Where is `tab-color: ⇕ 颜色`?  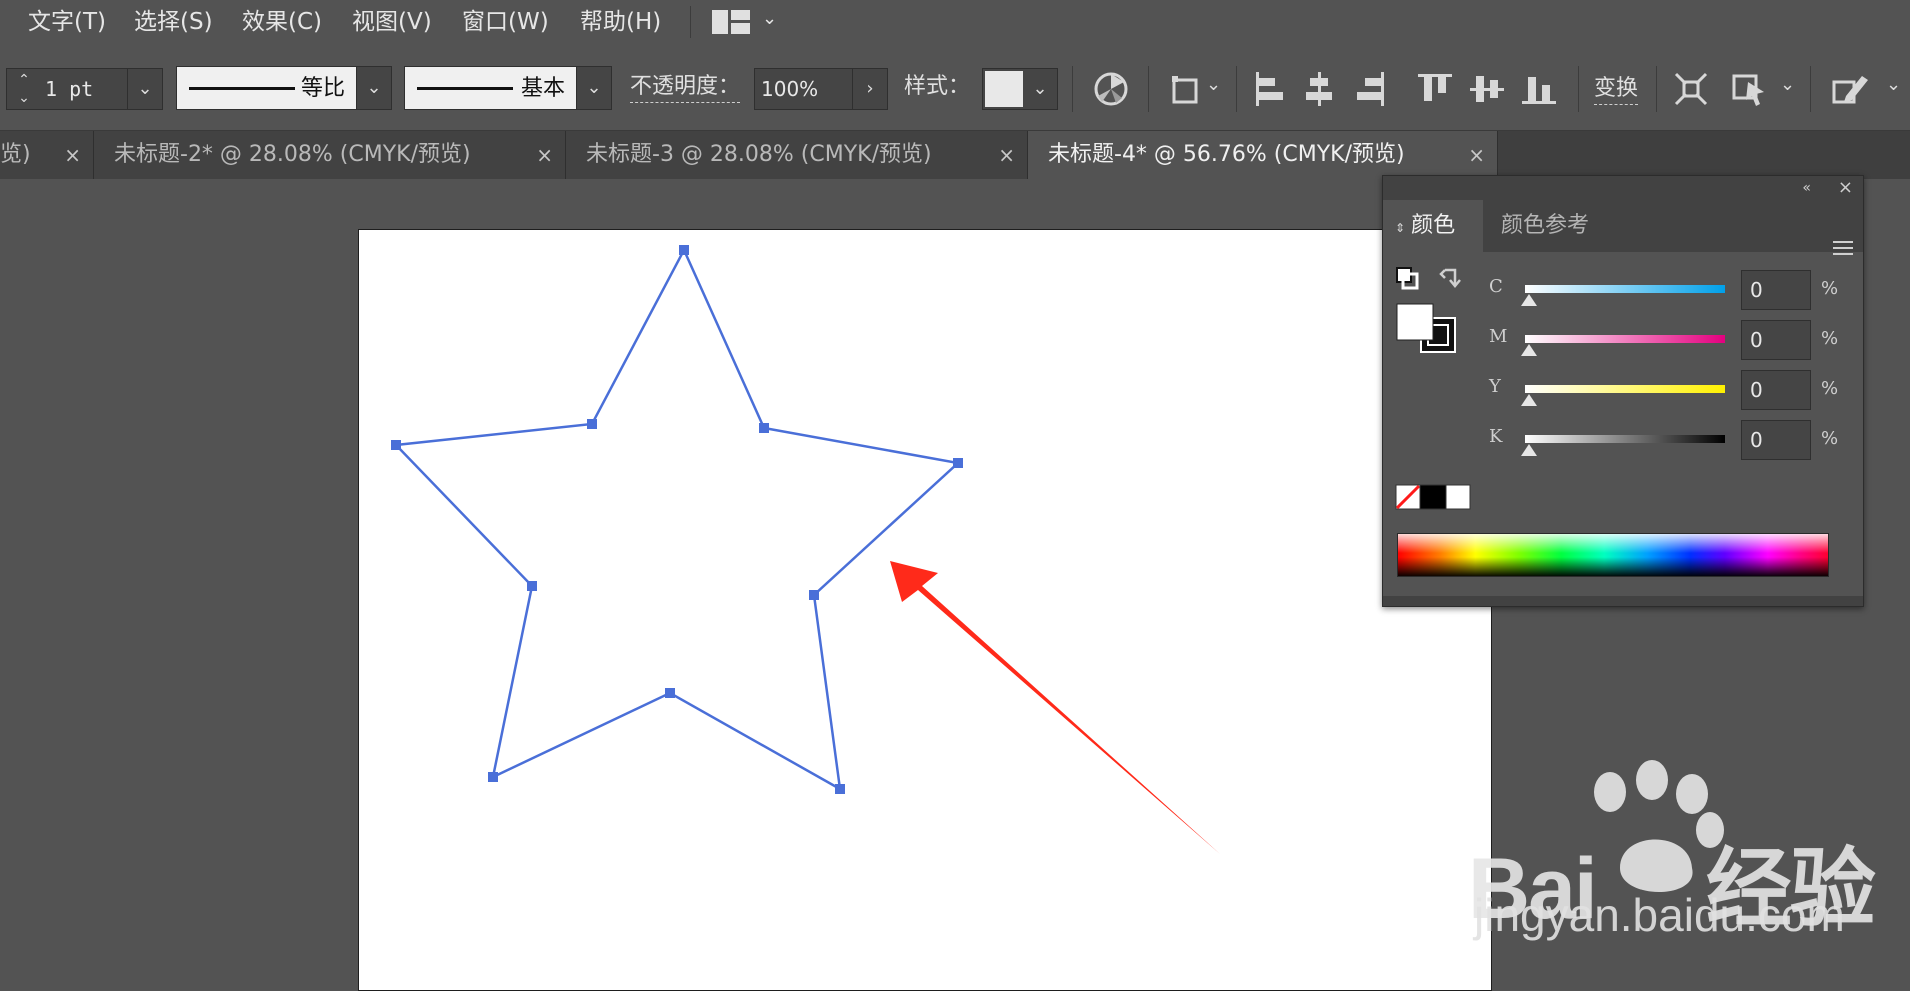 tab-color: ⇕ 颜色 is located at coordinates (1433, 226).